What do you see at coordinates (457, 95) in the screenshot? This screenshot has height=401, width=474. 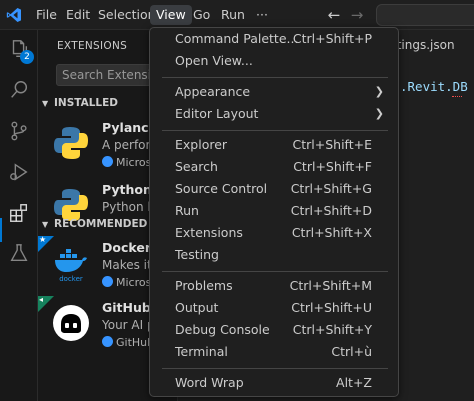 I see `error-squiggle` at bounding box center [457, 95].